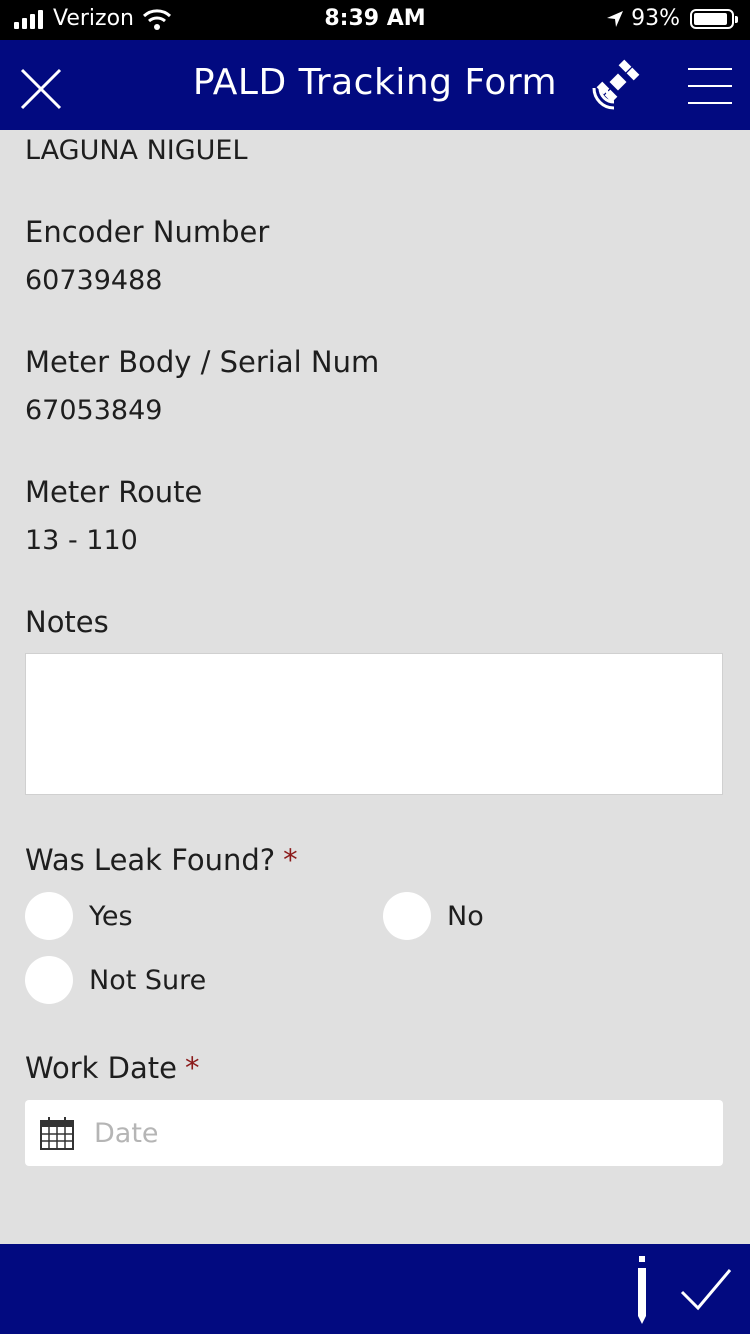 The height and width of the screenshot is (1334, 750). Describe the element at coordinates (375, 20) in the screenshot. I see `status-bar: Verizon 8:39 AM 93%` at that location.